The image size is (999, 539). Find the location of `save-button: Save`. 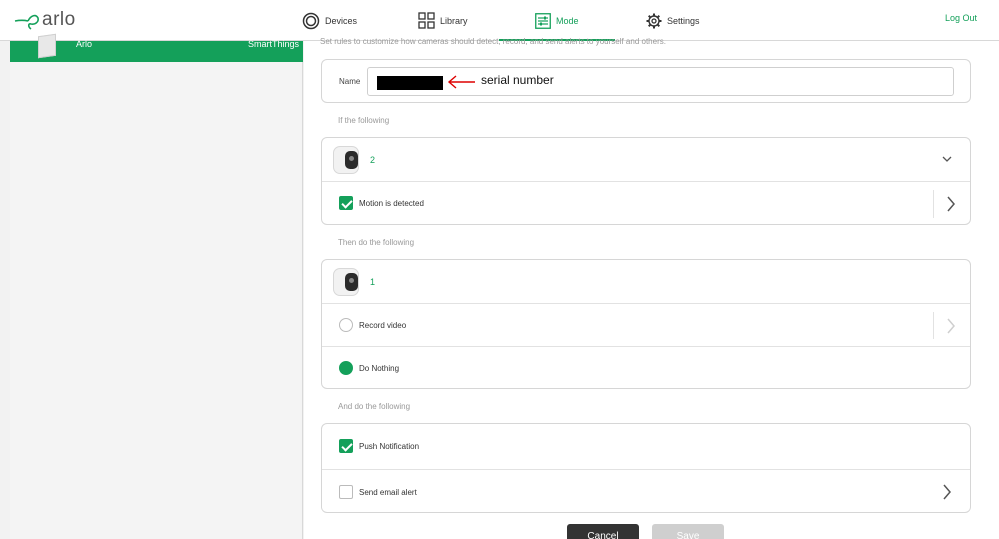

save-button: Save is located at coordinates (688, 531).